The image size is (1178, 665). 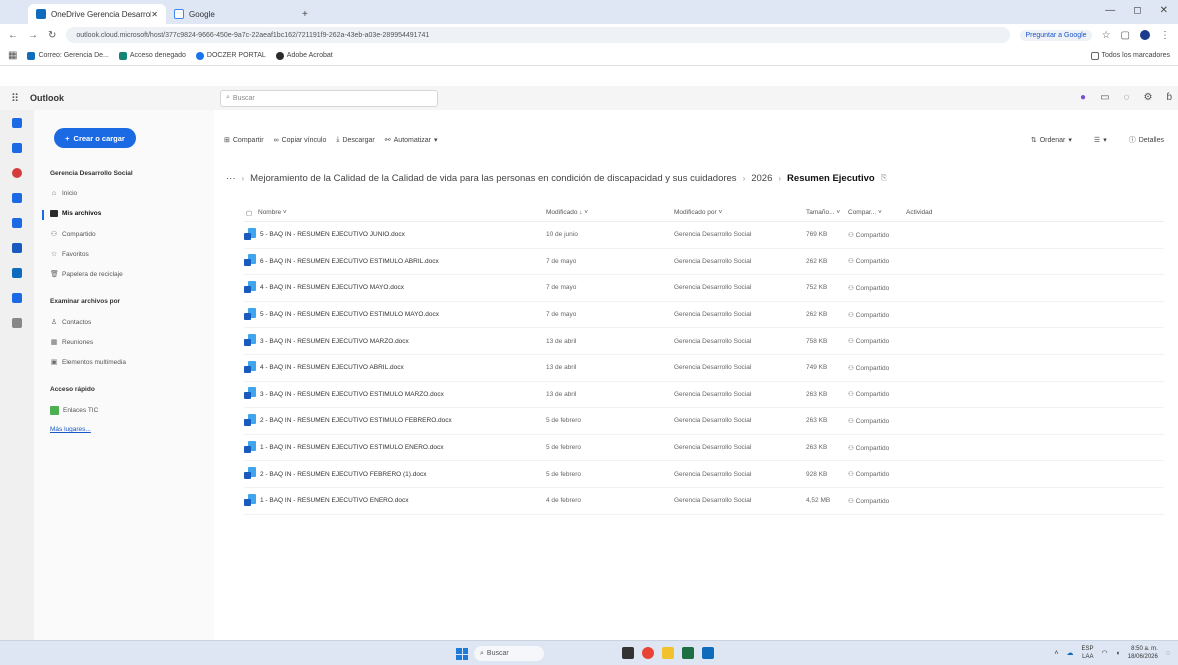 I want to click on share-button: ⊞ Compartir, so click(x=244, y=140).